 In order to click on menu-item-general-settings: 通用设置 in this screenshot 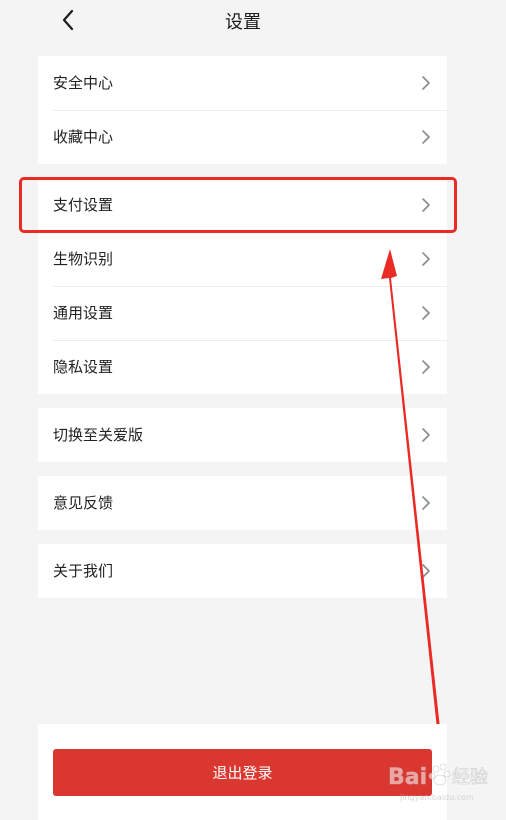, I will do `click(242, 313)`.